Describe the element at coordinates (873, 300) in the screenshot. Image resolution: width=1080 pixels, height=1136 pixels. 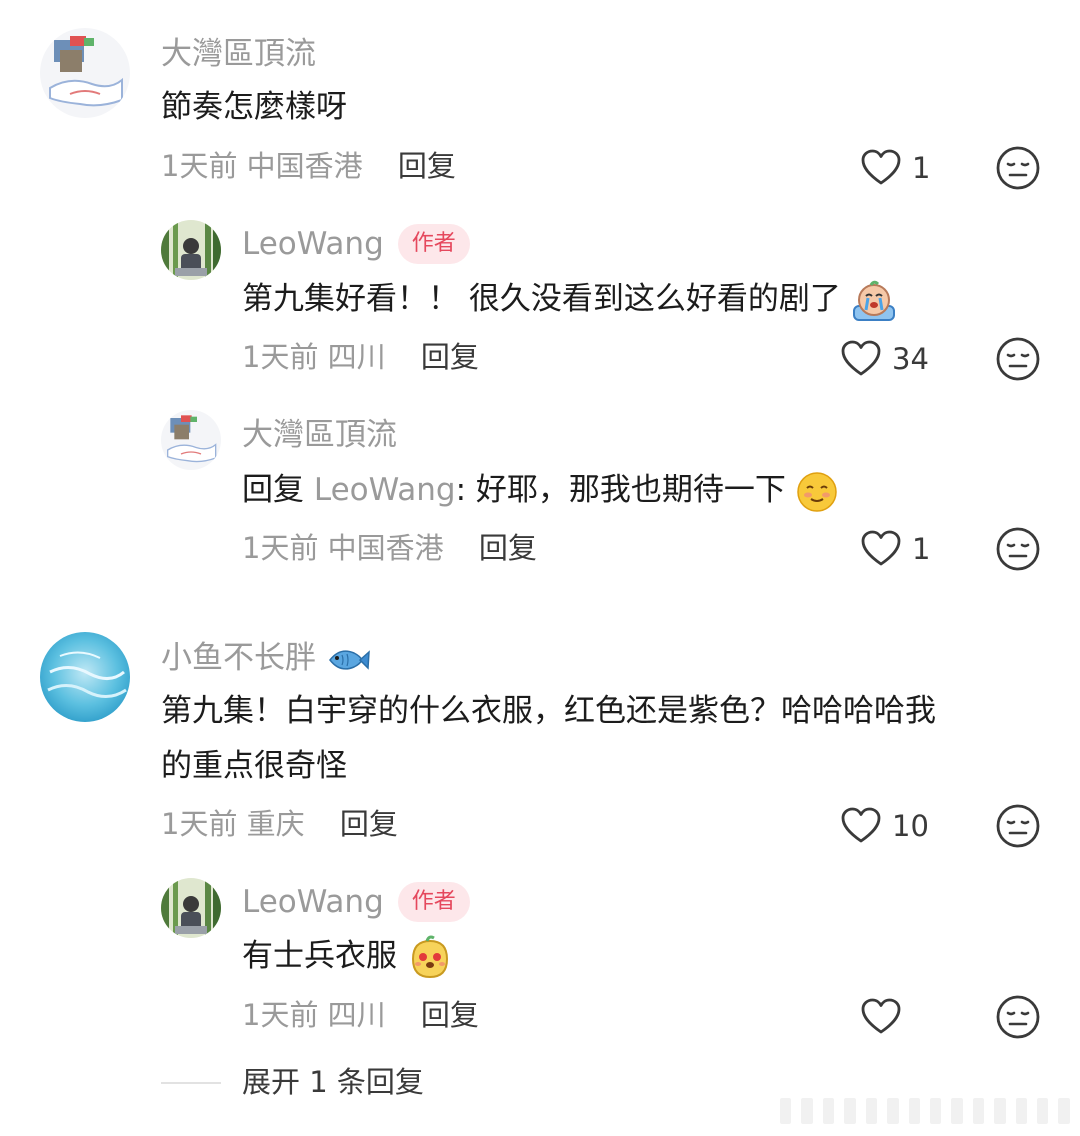
I see `crying-emoji` at that location.